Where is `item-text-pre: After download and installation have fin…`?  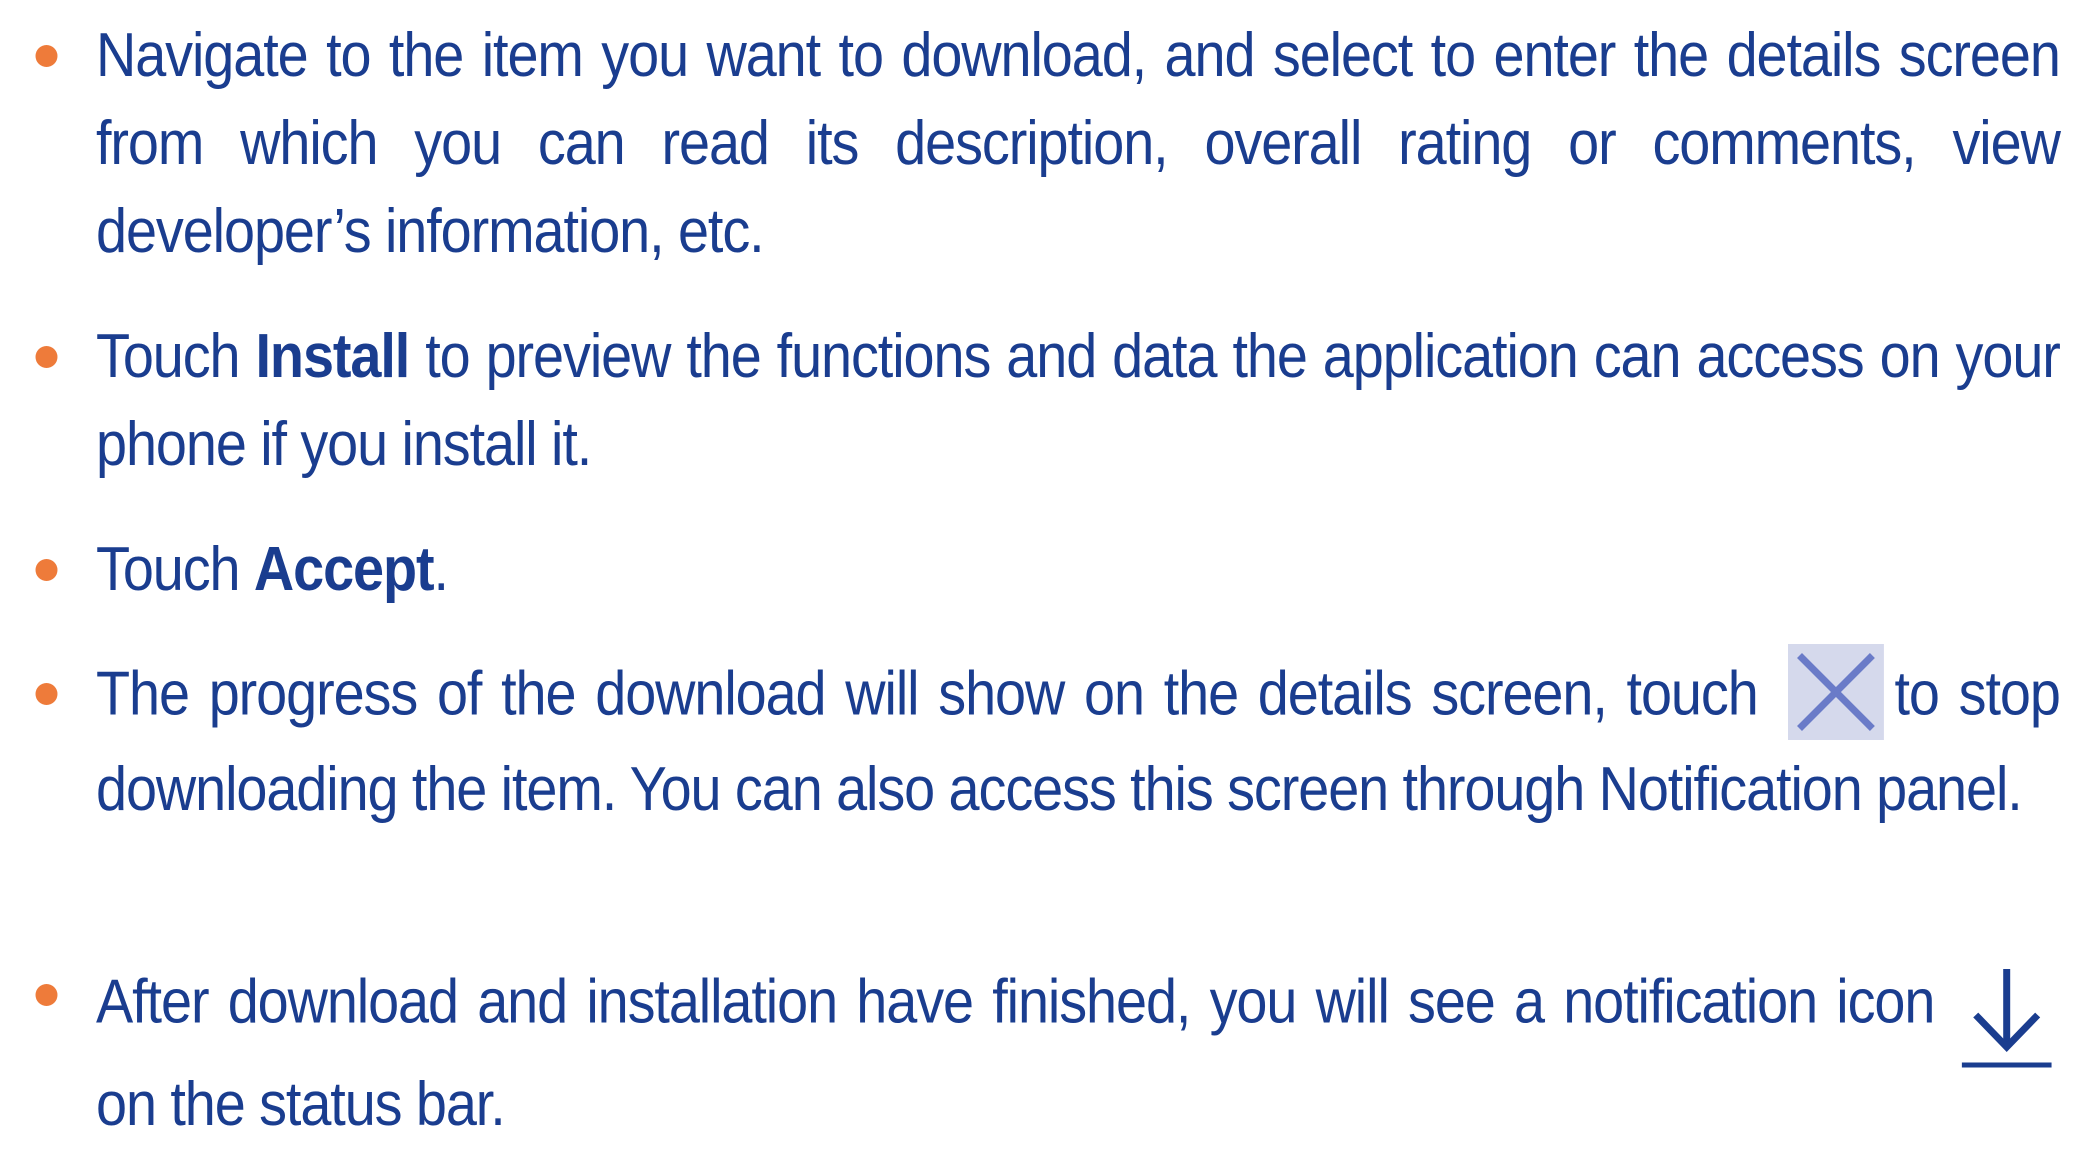 item-text-pre: After download and installation have fin… is located at coordinates (1015, 1002).